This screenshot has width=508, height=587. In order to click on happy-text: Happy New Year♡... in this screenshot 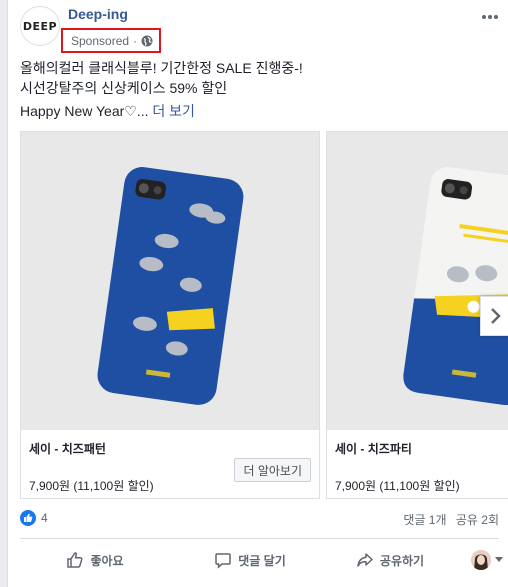, I will do `click(84, 111)`.